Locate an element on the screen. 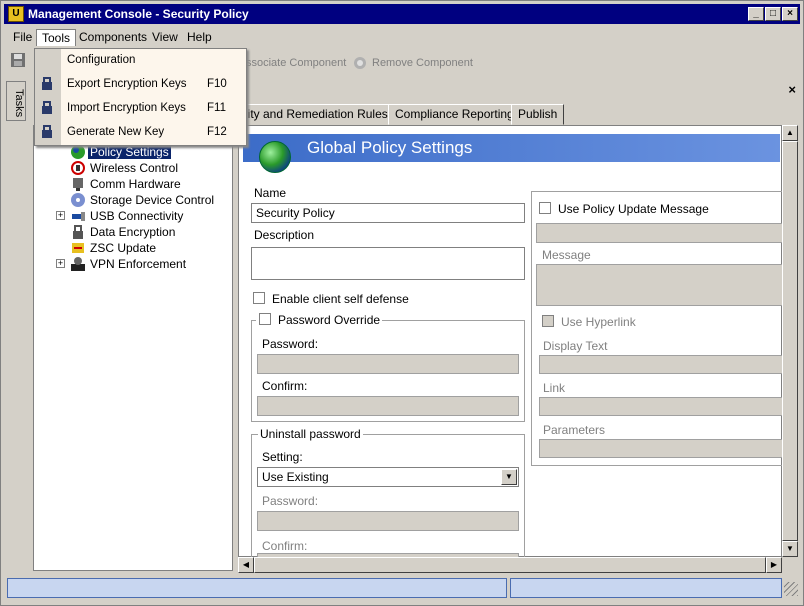 This screenshot has width=804, height=606. tab-publish: Publish is located at coordinates (538, 114).